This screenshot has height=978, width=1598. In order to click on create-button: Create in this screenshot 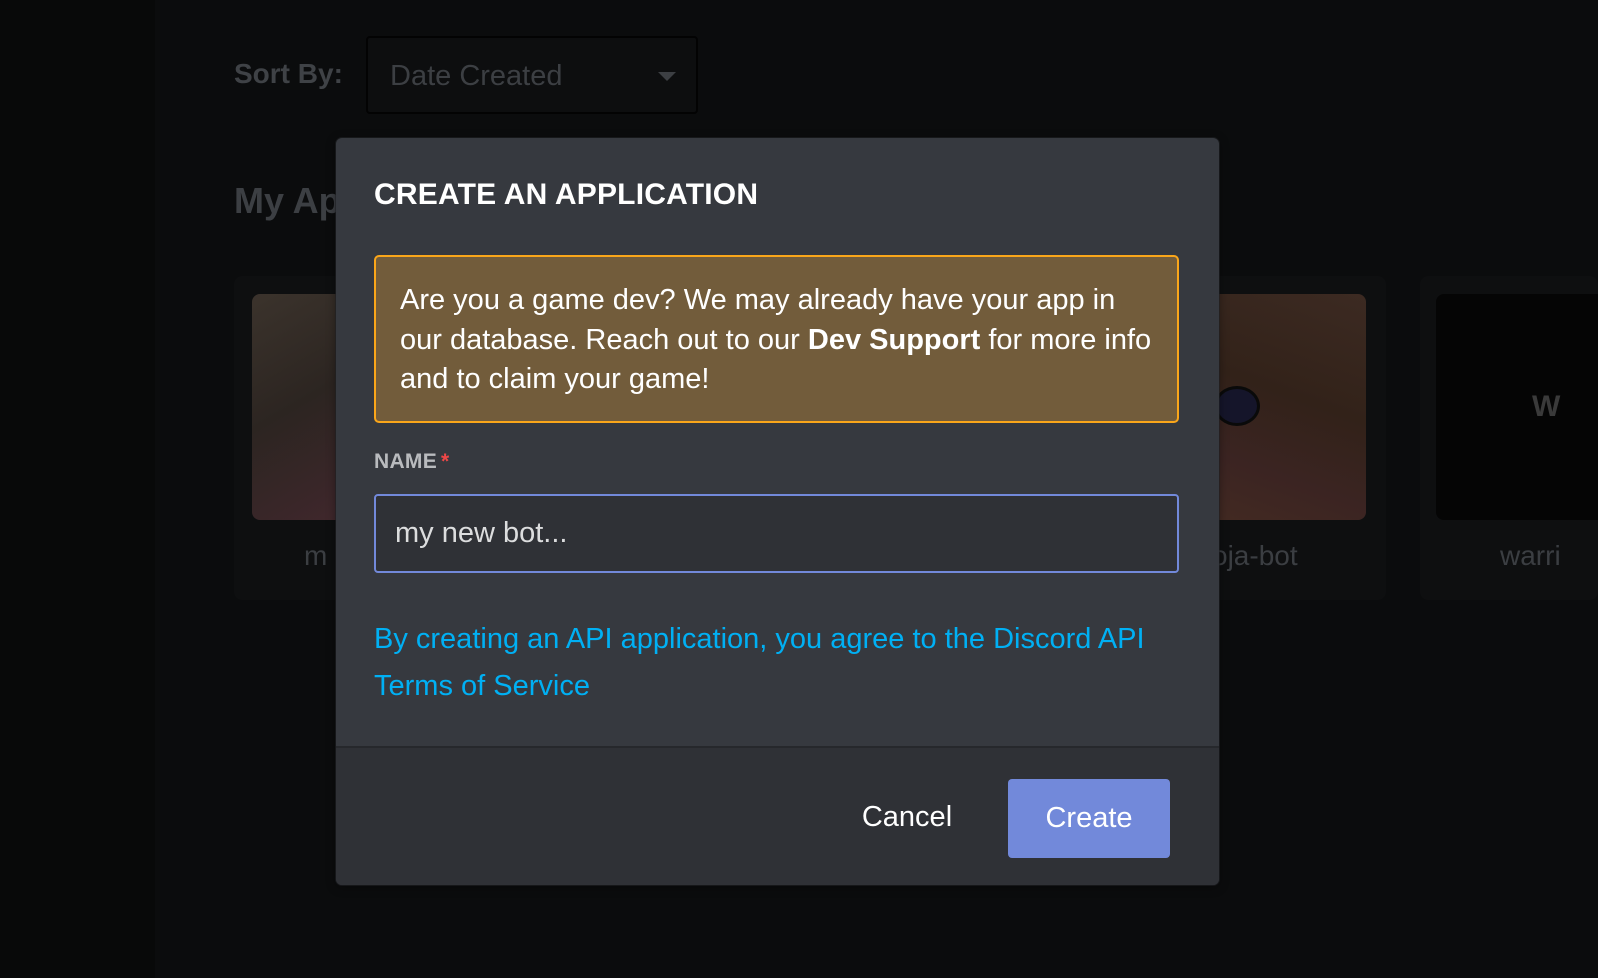, I will do `click(1089, 818)`.